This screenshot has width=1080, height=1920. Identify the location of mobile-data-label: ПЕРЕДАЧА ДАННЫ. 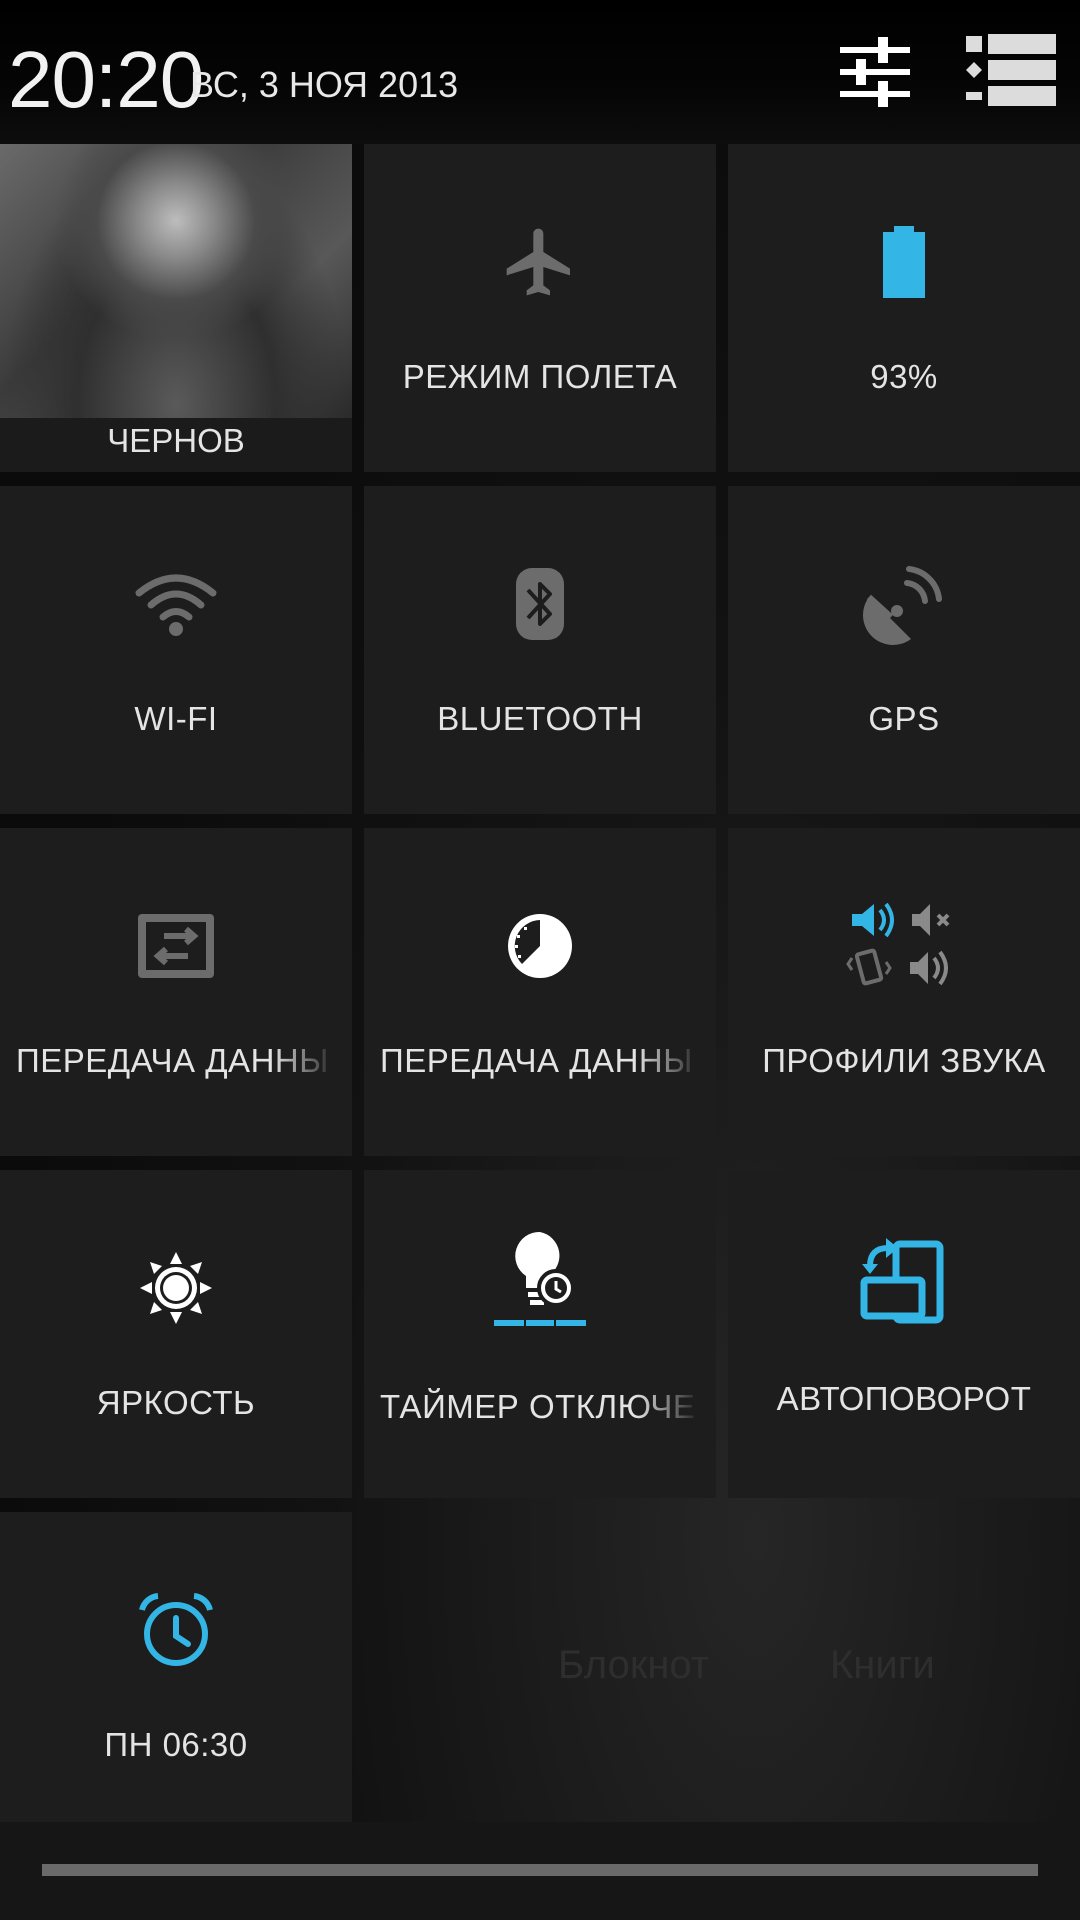
(172, 1060).